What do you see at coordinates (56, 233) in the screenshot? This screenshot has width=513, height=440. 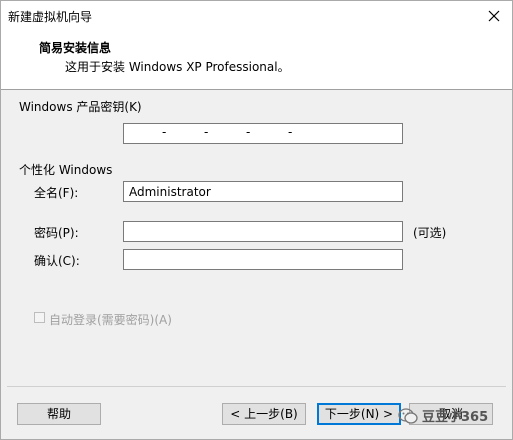 I see `password-label: 密码(P):` at bounding box center [56, 233].